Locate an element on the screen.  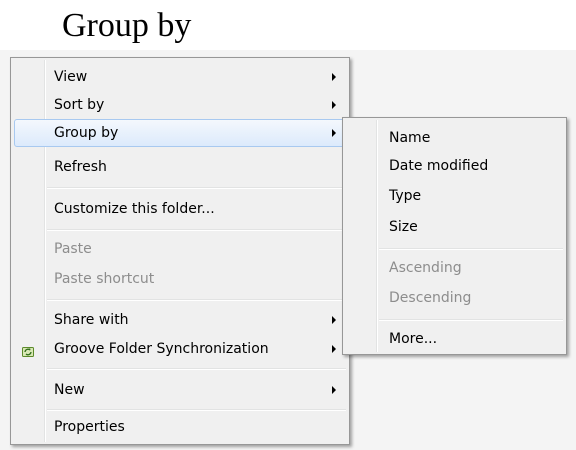
submenu-item-type: Type is located at coordinates (454, 196).